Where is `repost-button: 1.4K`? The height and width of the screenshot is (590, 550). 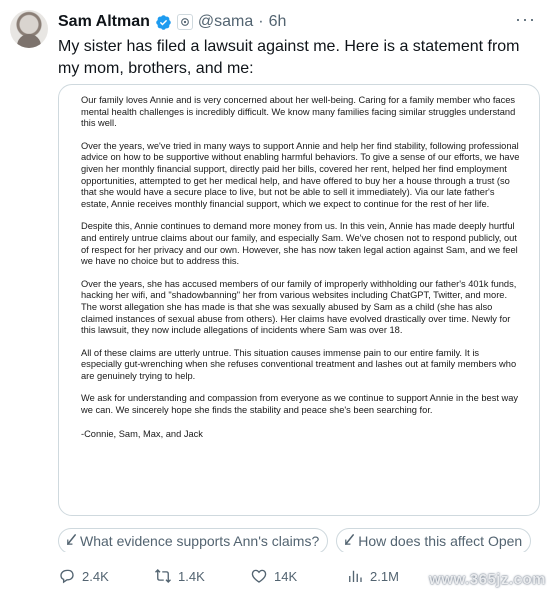 repost-button: 1.4K is located at coordinates (202, 576).